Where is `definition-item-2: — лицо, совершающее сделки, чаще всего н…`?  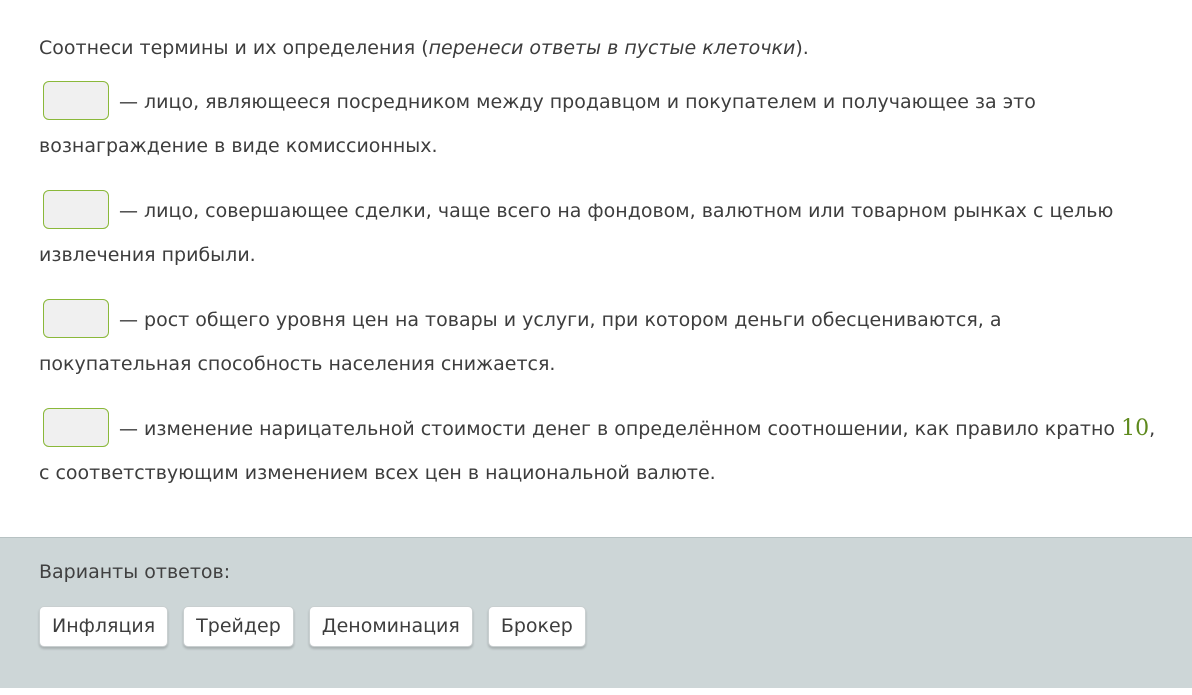 definition-item-2: — лицо, совершающее сделки, чаще всего н… is located at coordinates (599, 233).